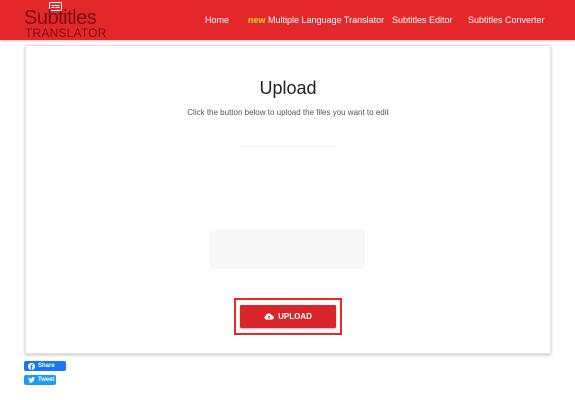  Describe the element at coordinates (288, 146) in the screenshot. I see `divider` at that location.